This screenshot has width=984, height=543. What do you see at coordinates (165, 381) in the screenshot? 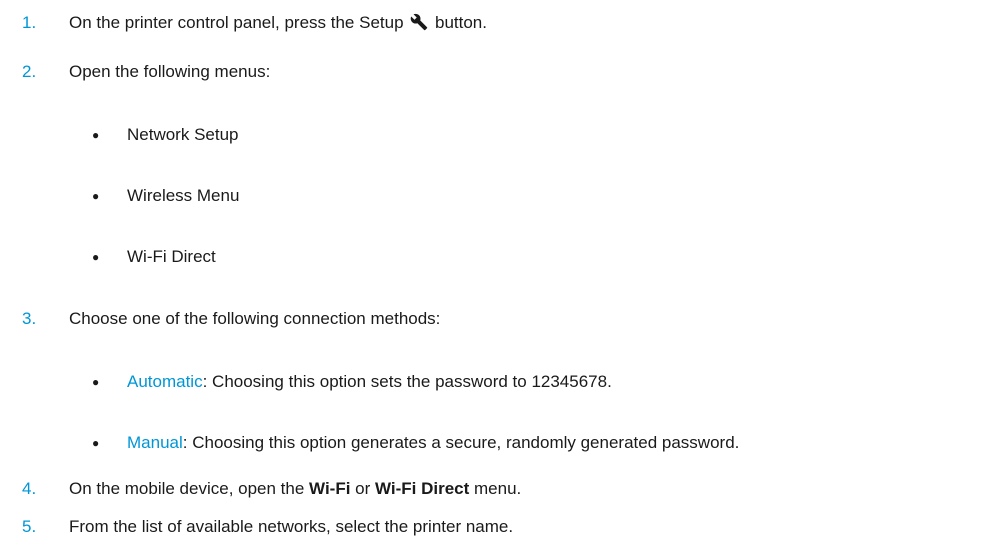
I see `automatic-link: Automatic` at bounding box center [165, 381].